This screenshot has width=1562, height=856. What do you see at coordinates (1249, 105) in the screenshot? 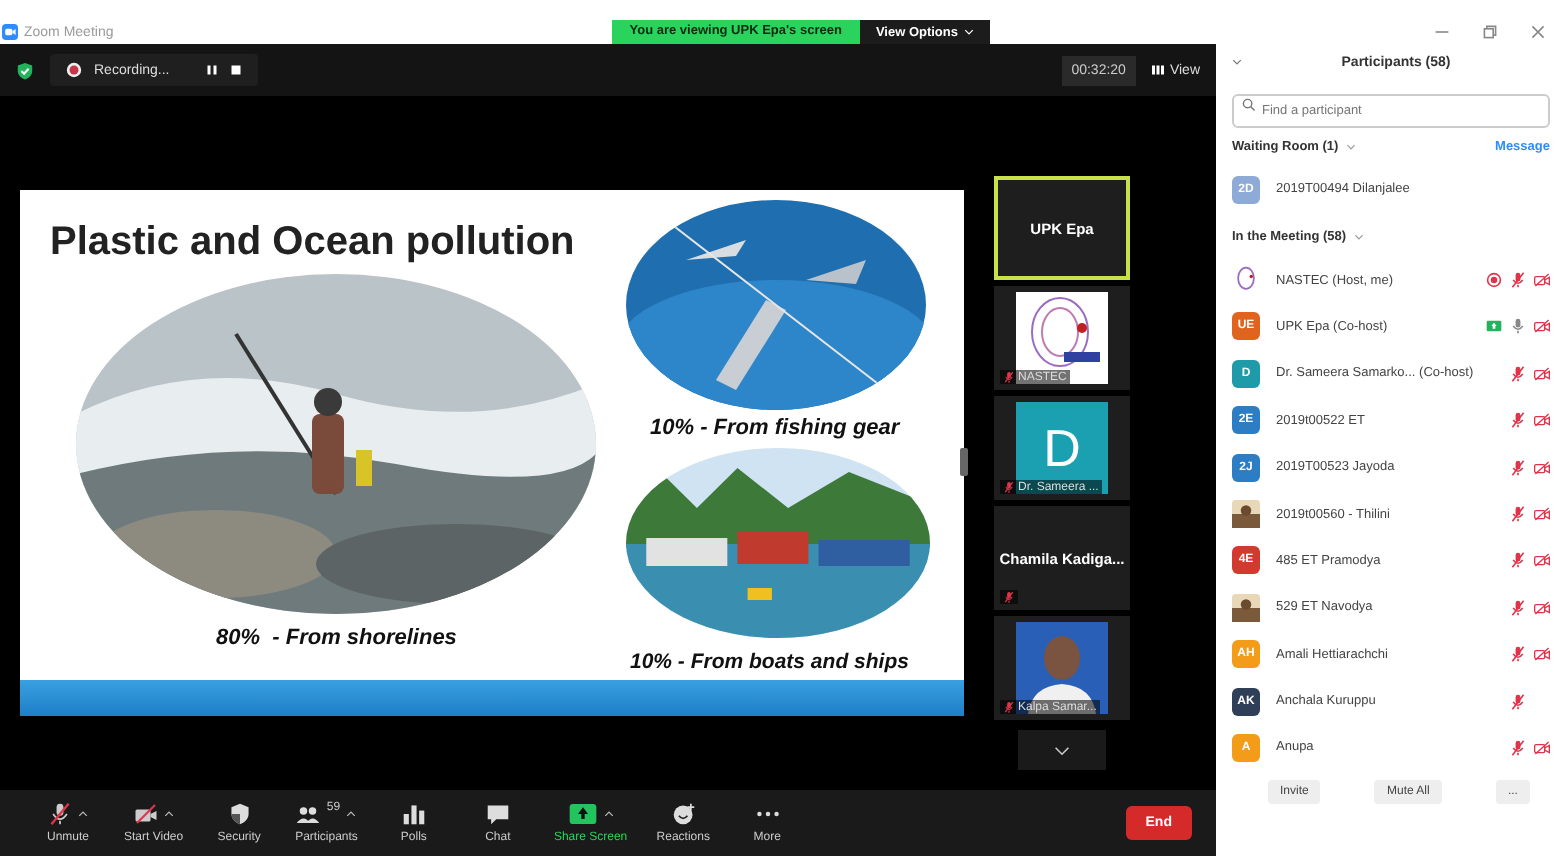
I see `search-icon` at bounding box center [1249, 105].